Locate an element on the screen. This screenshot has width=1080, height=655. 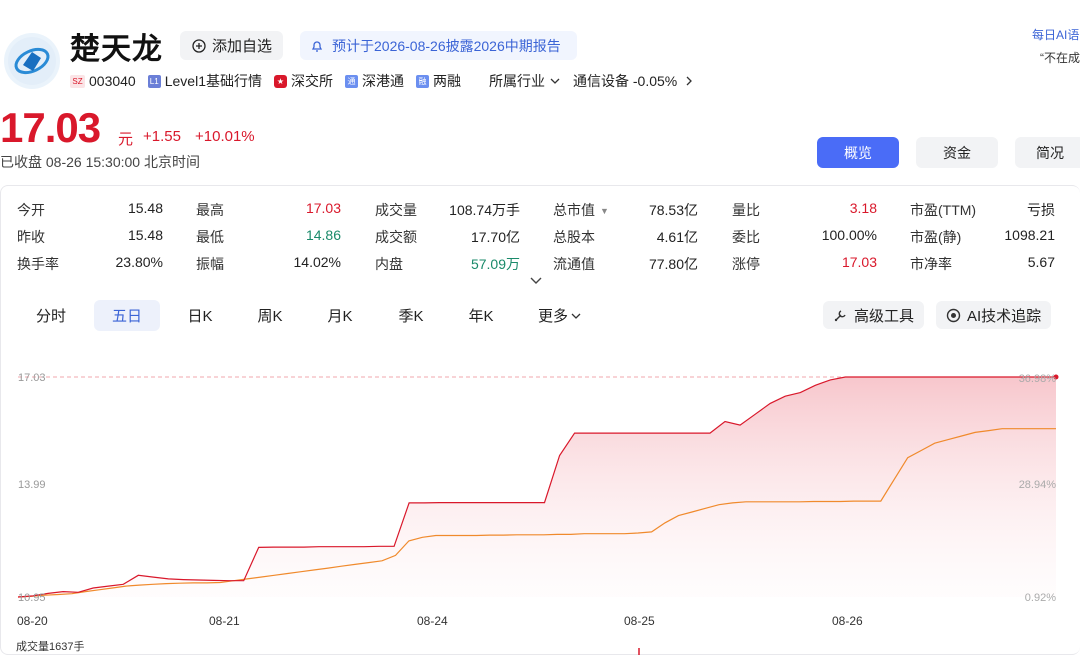
industry-dropdown: 所属行业 is located at coordinates (525, 81).